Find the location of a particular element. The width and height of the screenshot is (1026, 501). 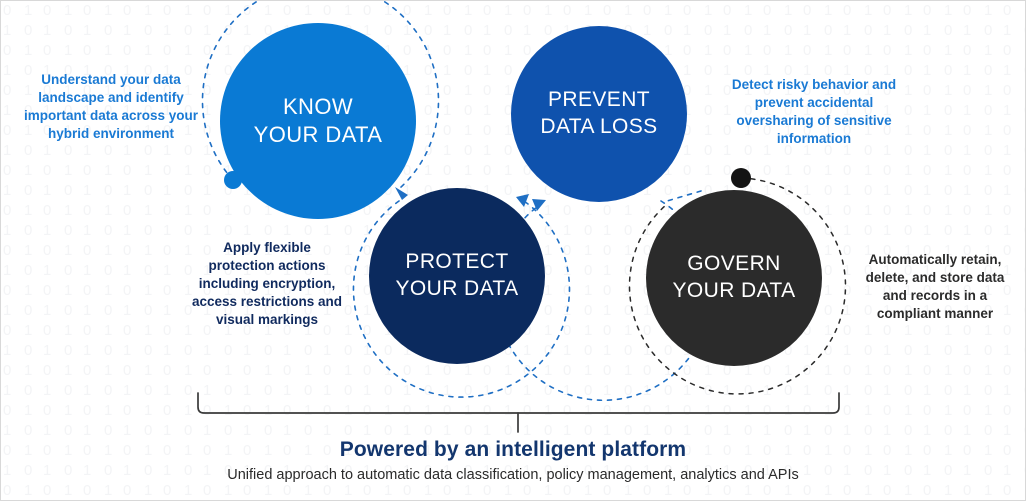

platform-bracket is located at coordinates (518, 412).